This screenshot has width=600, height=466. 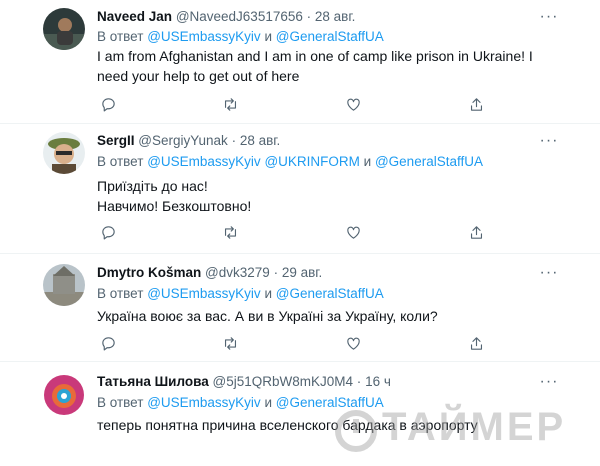 What do you see at coordinates (174, 206) in the screenshot?
I see `tweet-text-line: Навчимо! Безкоштовно!` at bounding box center [174, 206].